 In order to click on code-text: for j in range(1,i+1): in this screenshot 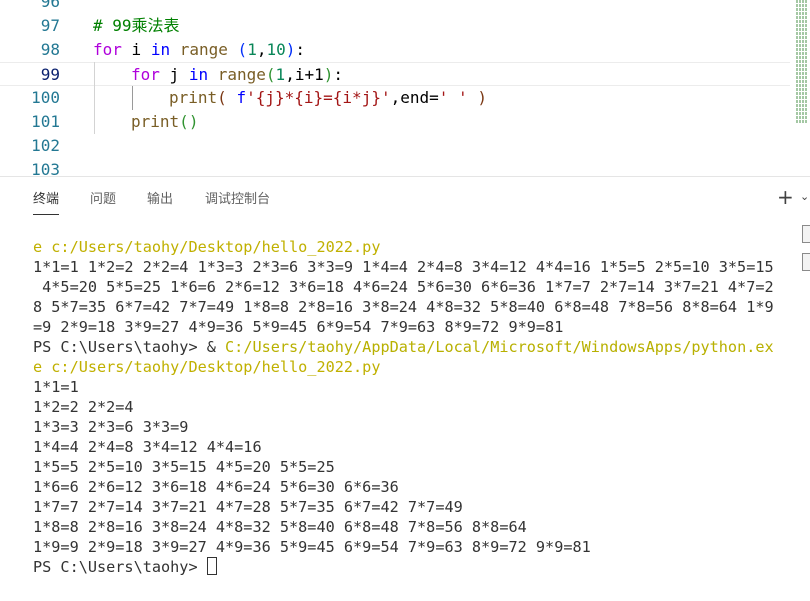, I will do `click(237, 74)`.